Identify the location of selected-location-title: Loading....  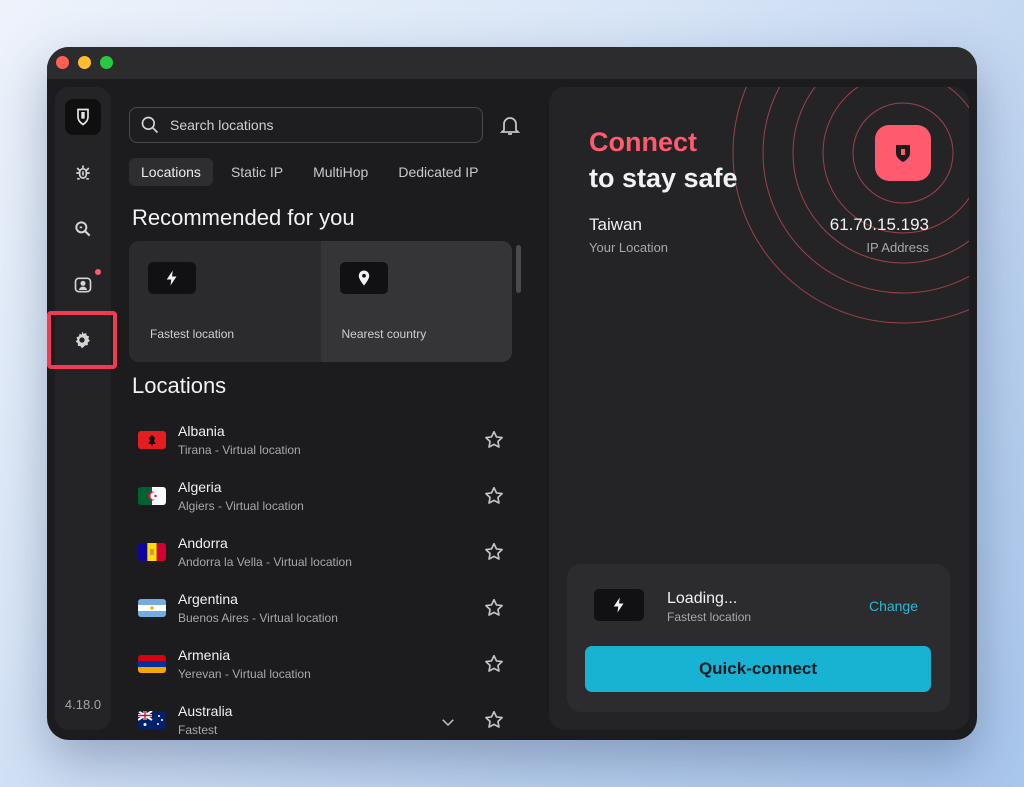
(702, 598).